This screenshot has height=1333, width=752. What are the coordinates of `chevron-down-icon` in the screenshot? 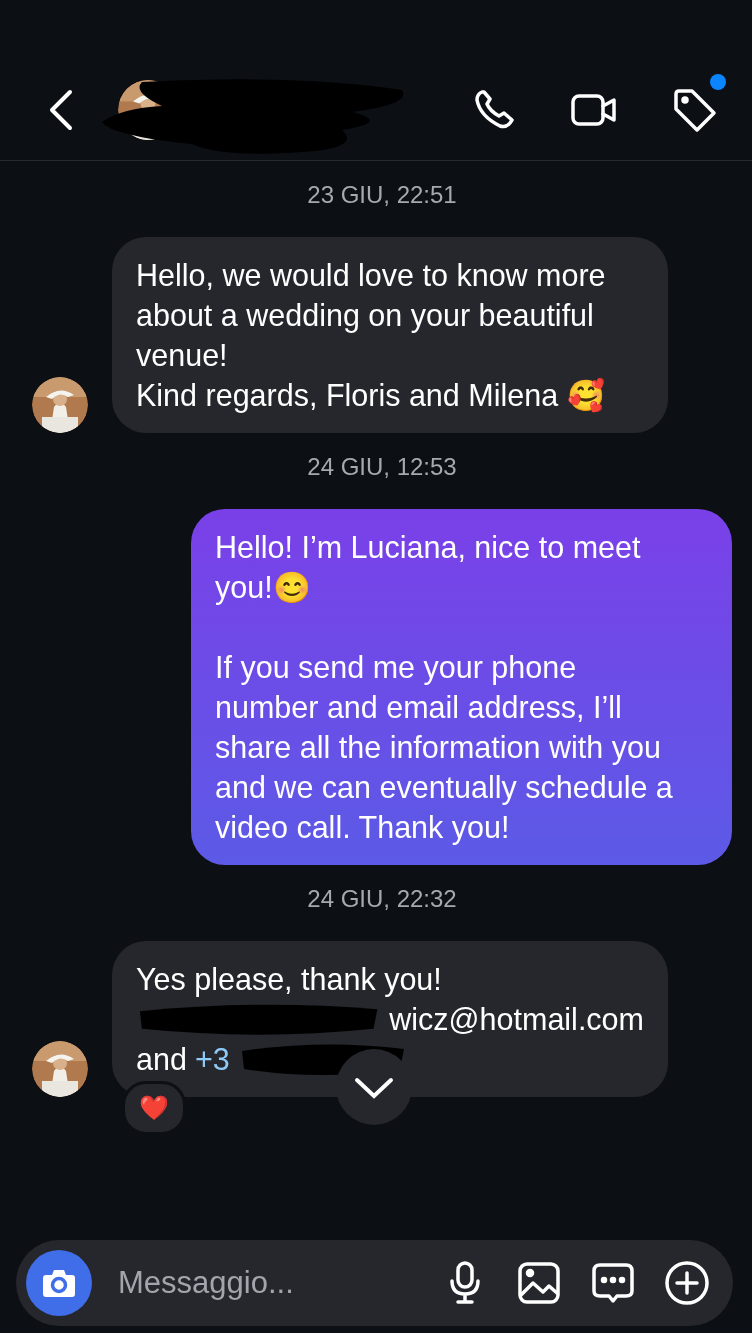 It's located at (374, 1087).